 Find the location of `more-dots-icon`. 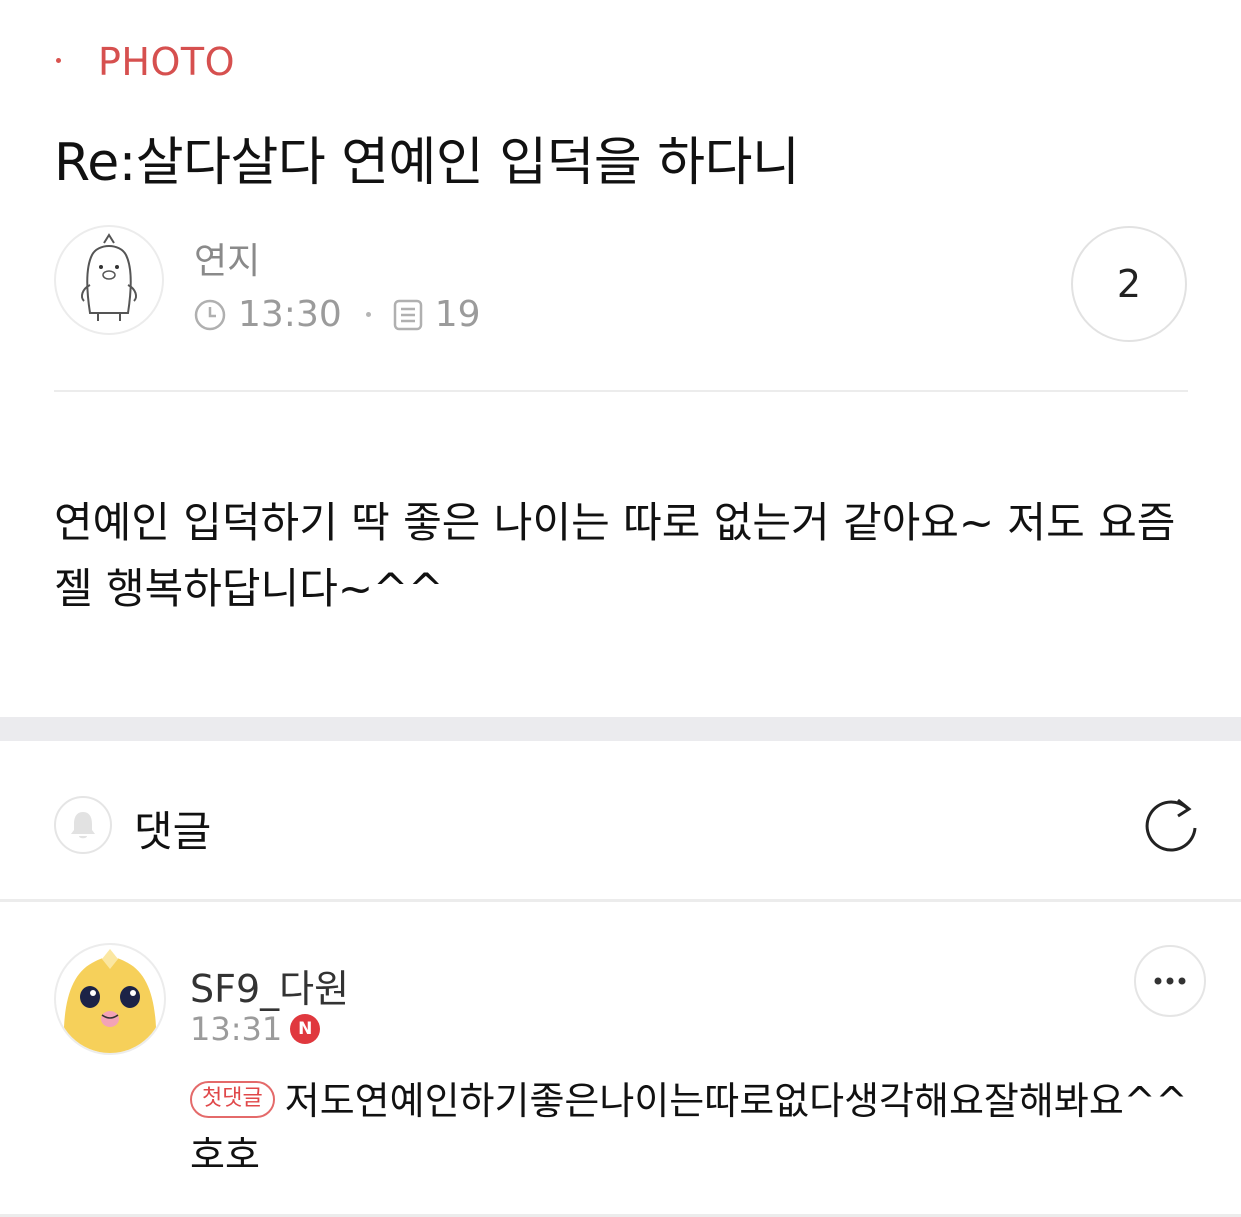

more-dots-icon is located at coordinates (1170, 981).